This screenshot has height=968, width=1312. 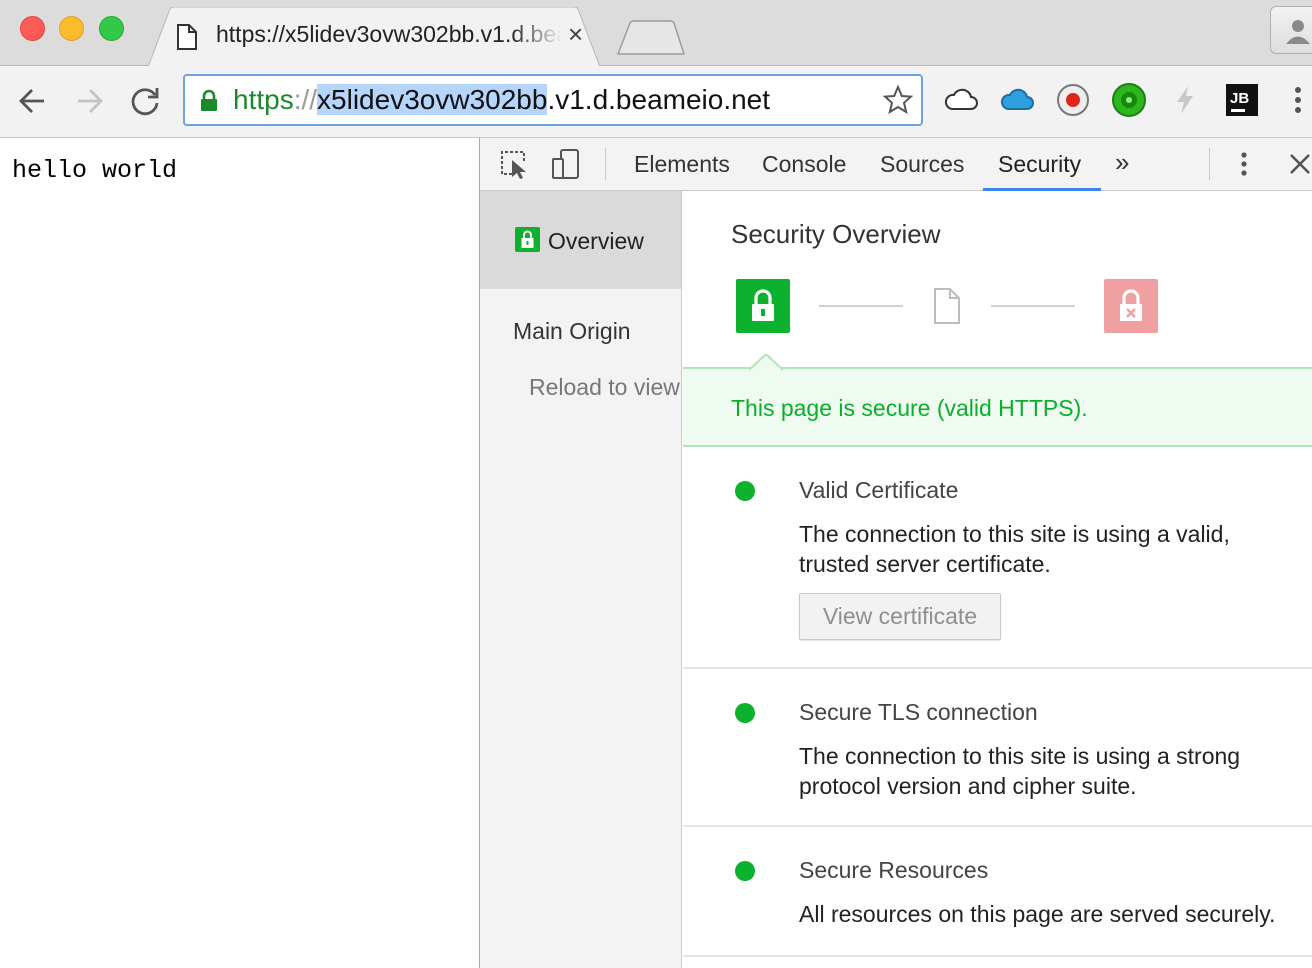 I want to click on section-title: Secure Resources, so click(x=894, y=870).